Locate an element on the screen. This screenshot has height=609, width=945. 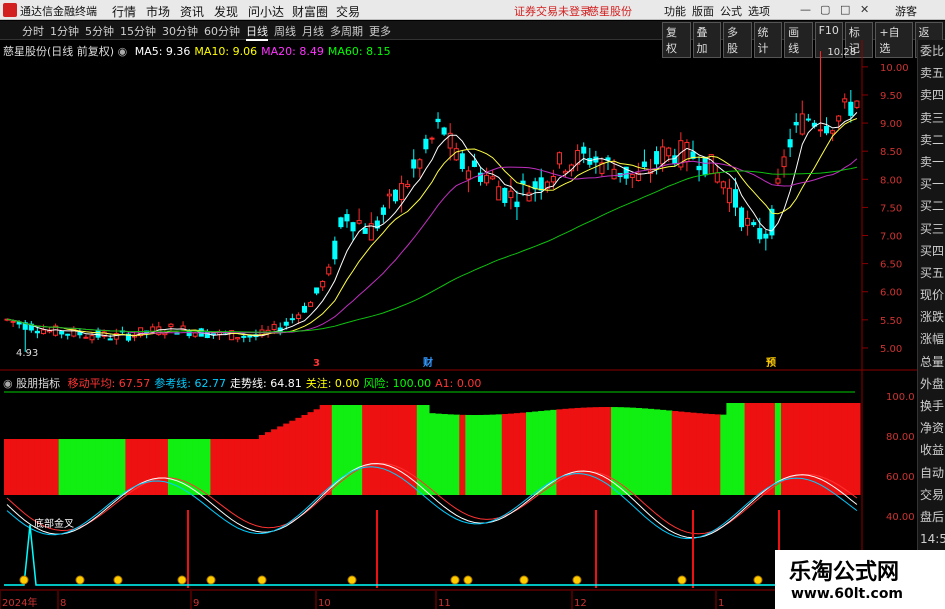
side-panel-item: 自动 is located at coordinates (931, 473).